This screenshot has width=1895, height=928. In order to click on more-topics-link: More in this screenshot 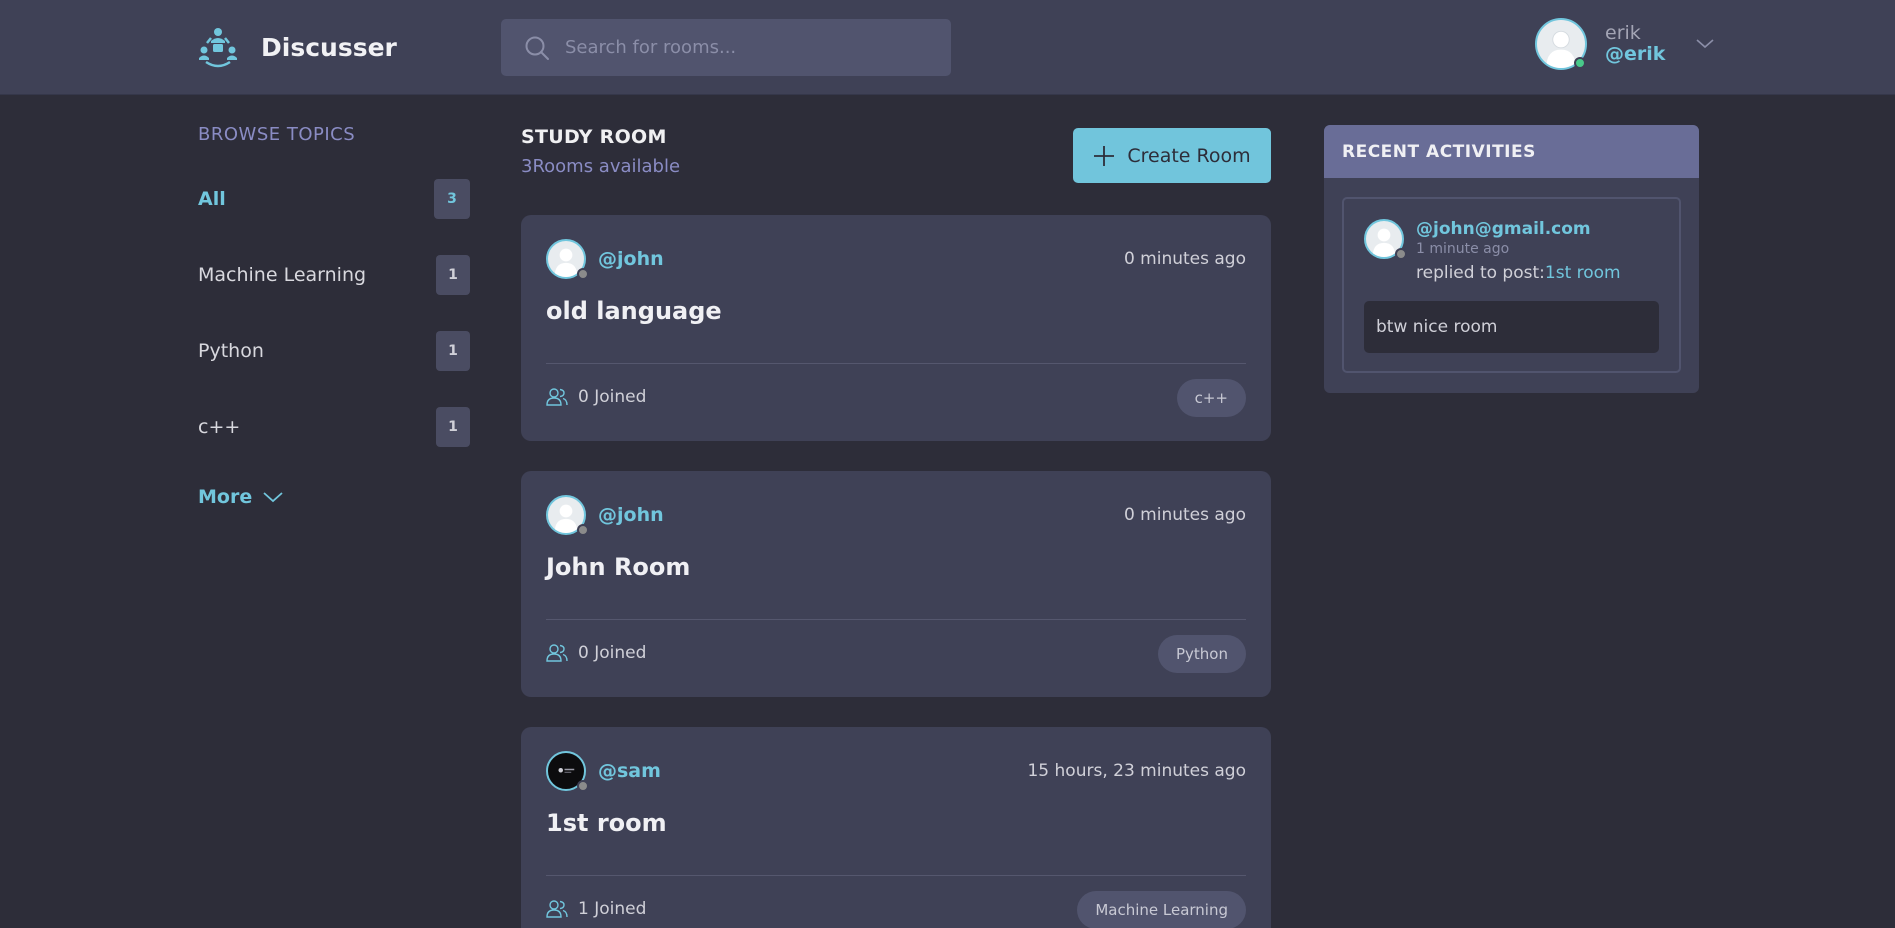, I will do `click(241, 497)`.